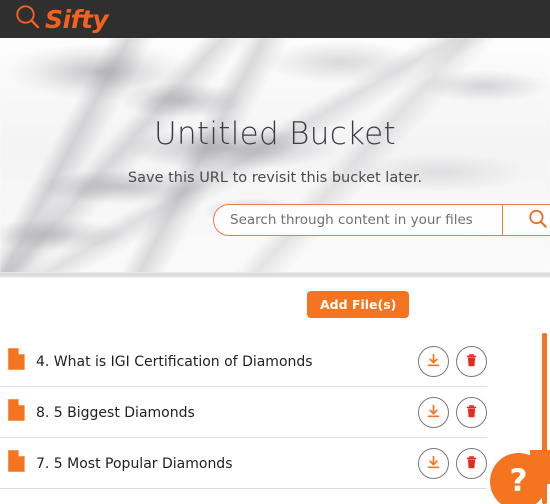  I want to click on add-files-button: Add File(s), so click(358, 304).